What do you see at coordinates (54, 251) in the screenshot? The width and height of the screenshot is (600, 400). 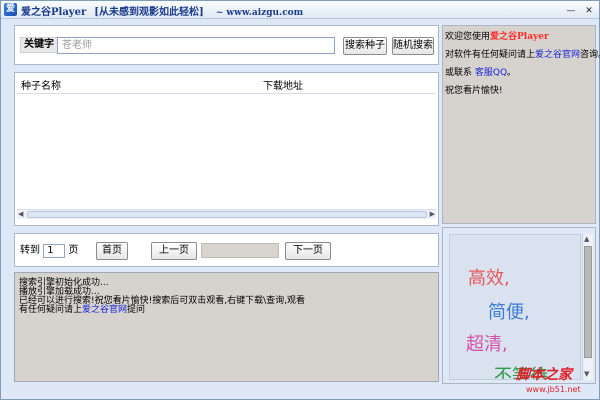 I see `page-number-input: 1` at bounding box center [54, 251].